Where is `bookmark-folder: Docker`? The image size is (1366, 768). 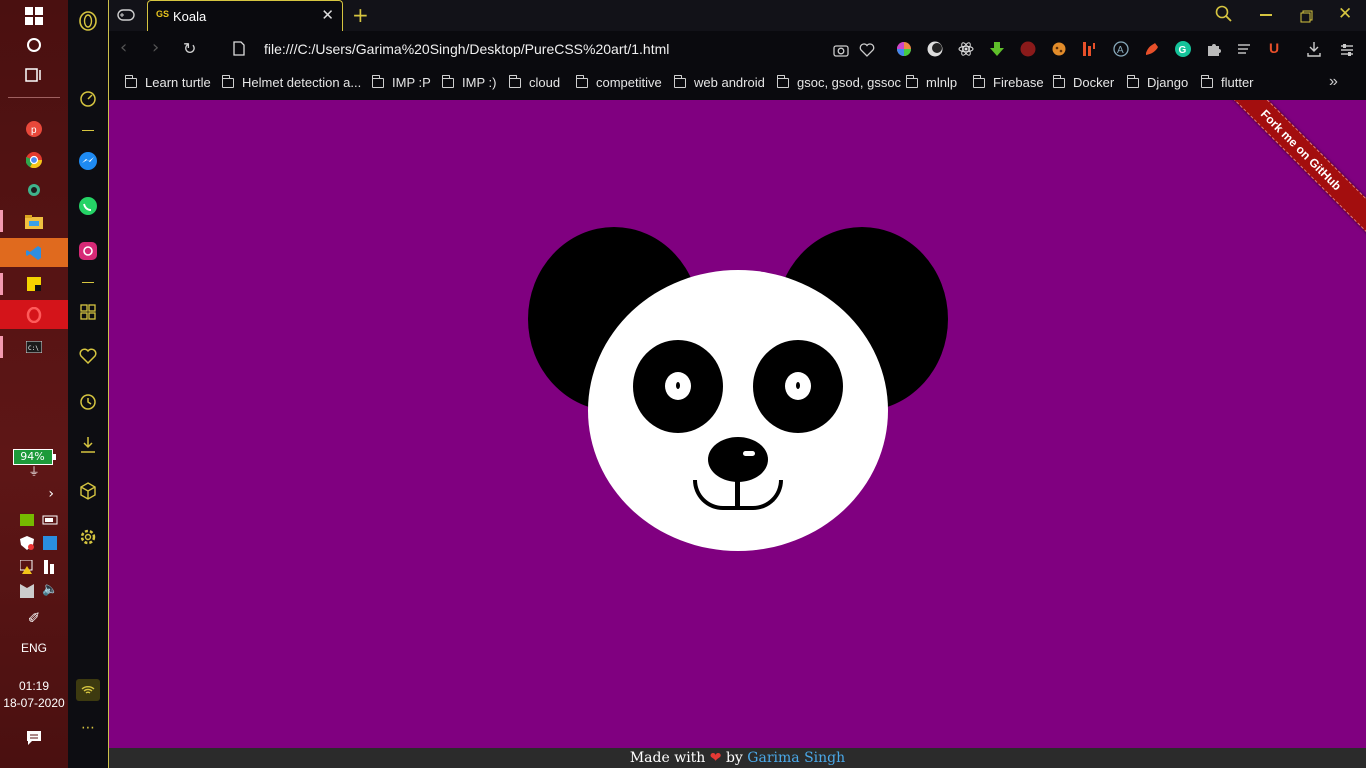 bookmark-folder: Docker is located at coordinates (1083, 82).